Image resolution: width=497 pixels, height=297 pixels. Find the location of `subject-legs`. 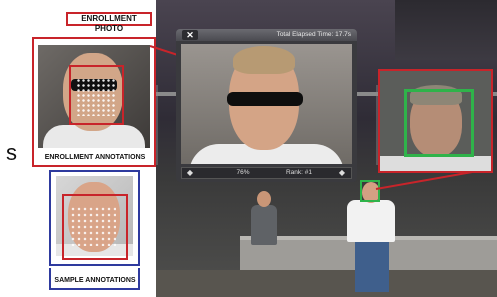

subject-legs is located at coordinates (372, 266).